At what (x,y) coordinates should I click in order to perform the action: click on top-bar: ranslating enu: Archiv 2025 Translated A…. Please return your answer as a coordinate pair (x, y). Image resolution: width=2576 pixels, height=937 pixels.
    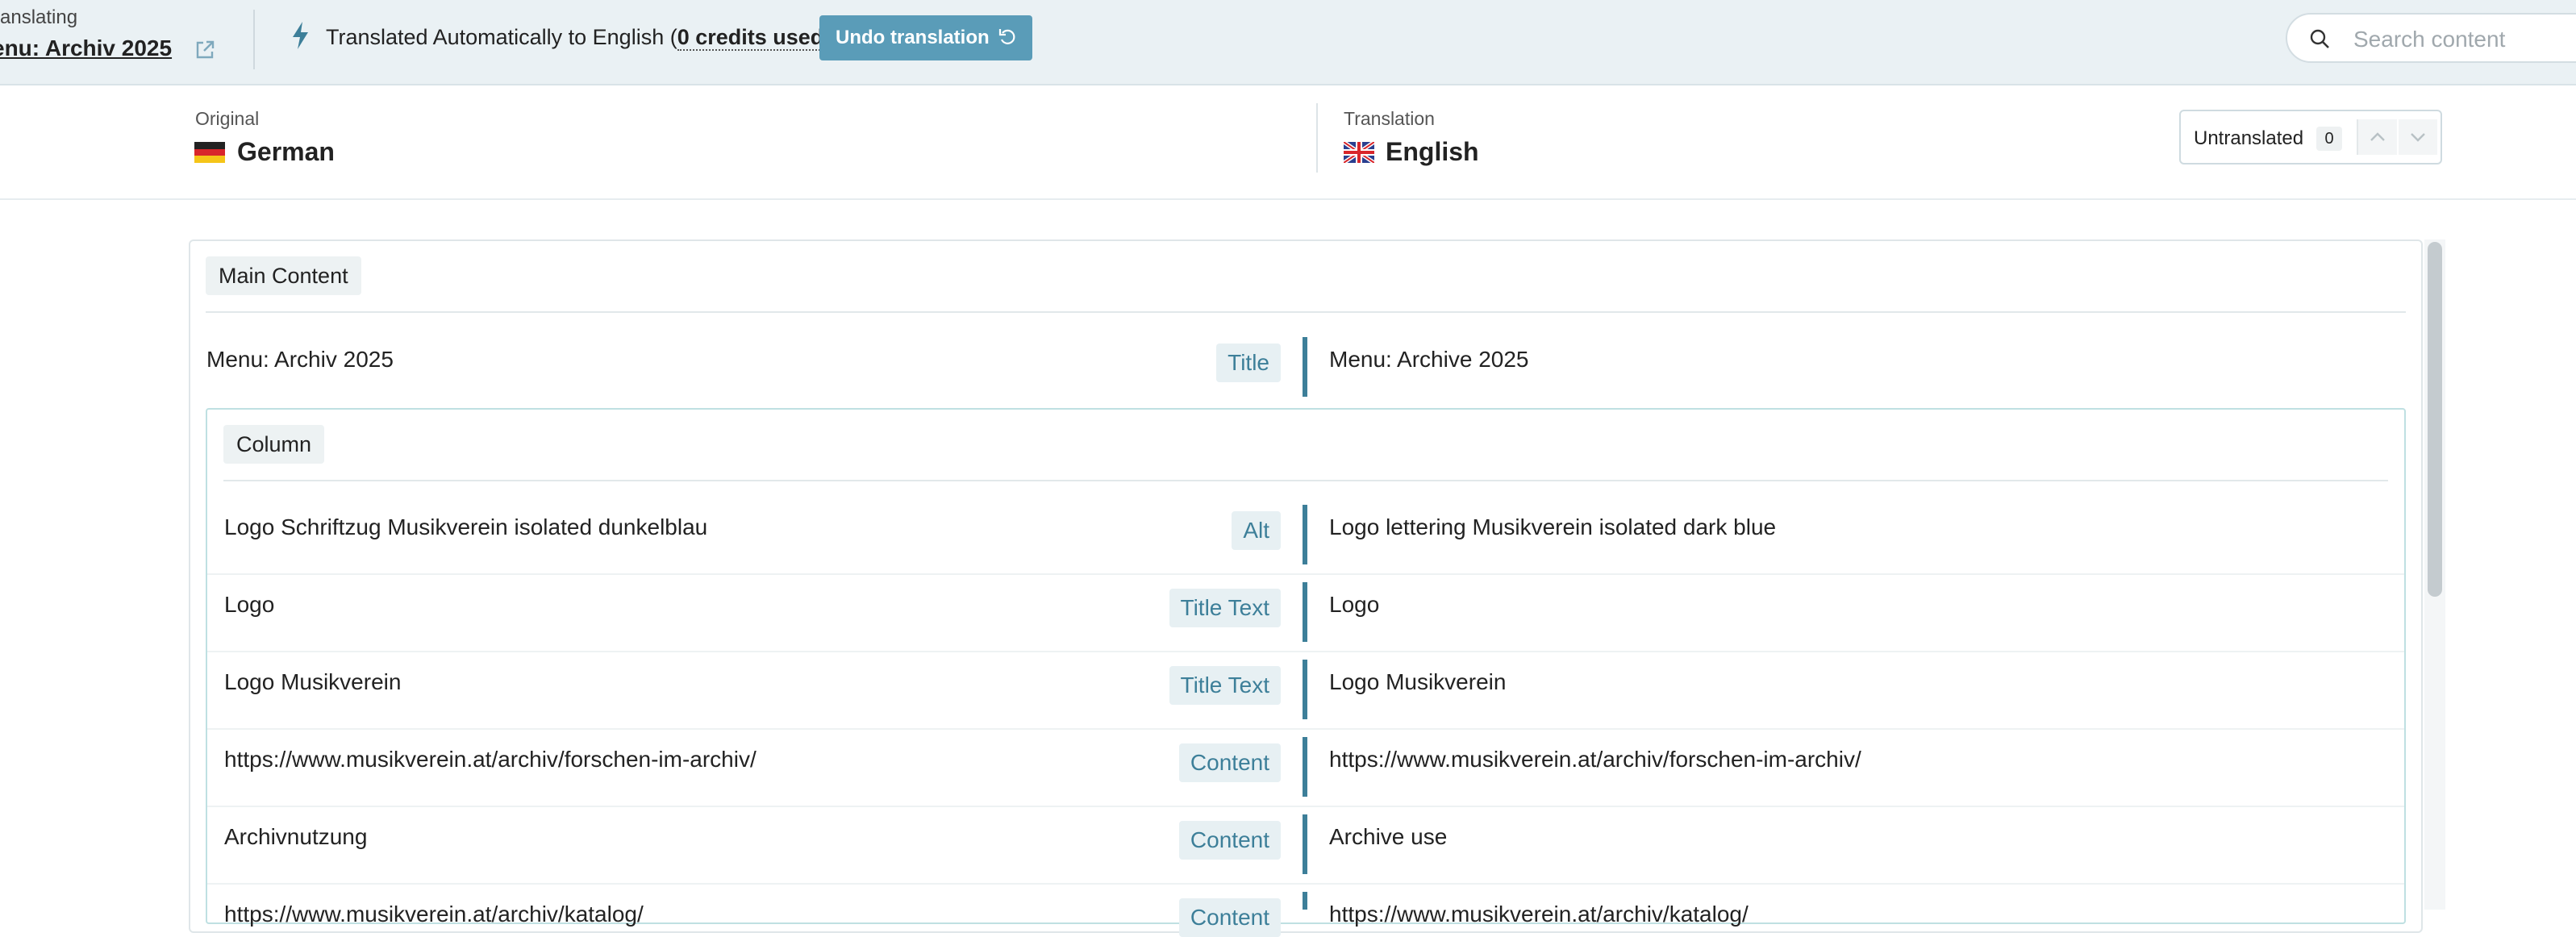
    Looking at the image, I should click on (1288, 43).